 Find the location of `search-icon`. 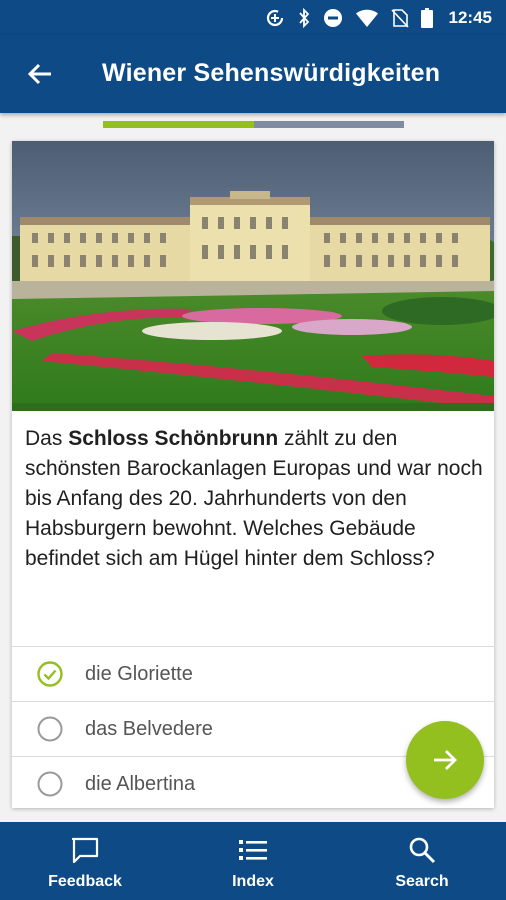

search-icon is located at coordinates (422, 850).